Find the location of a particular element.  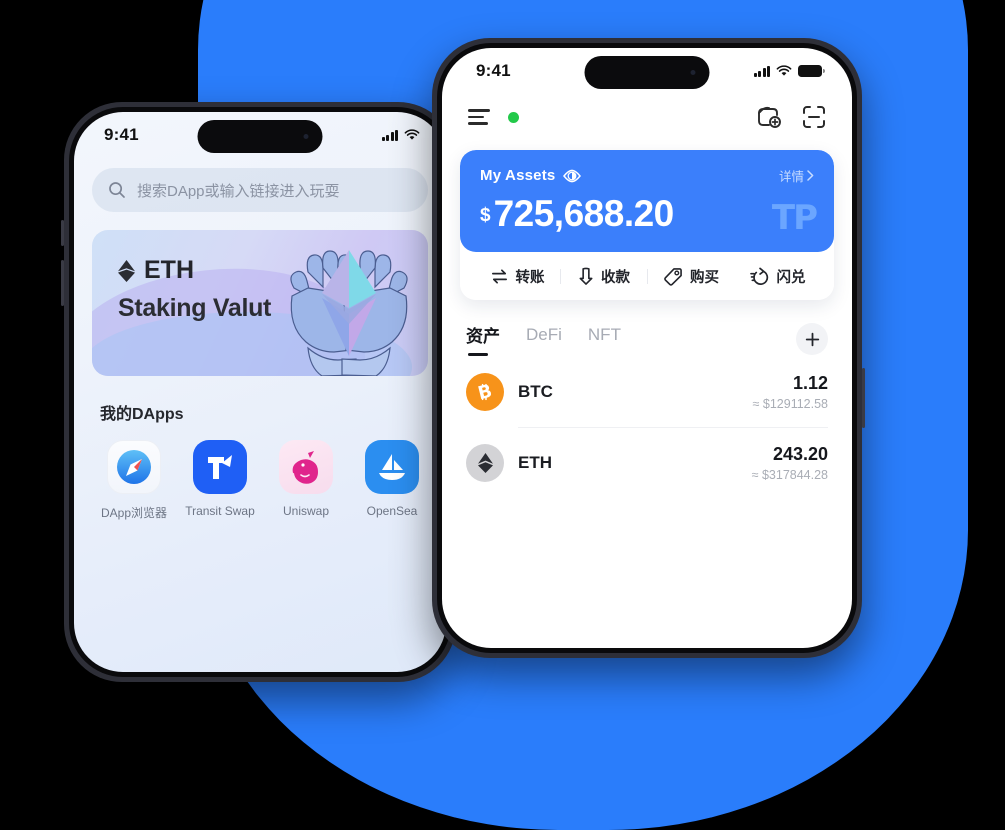

asset-tabs: 资产 DeFi NFT is located at coordinates (647, 328).